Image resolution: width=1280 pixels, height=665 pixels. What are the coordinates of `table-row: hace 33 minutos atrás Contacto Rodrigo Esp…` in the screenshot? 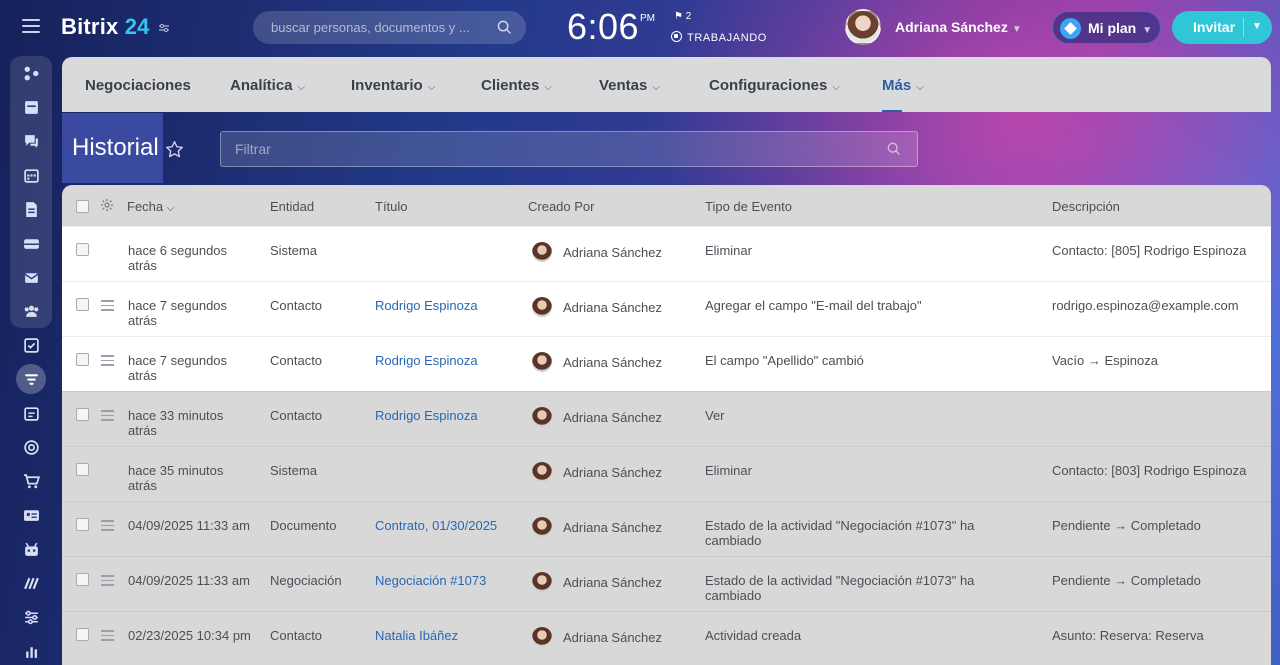 It's located at (666, 418).